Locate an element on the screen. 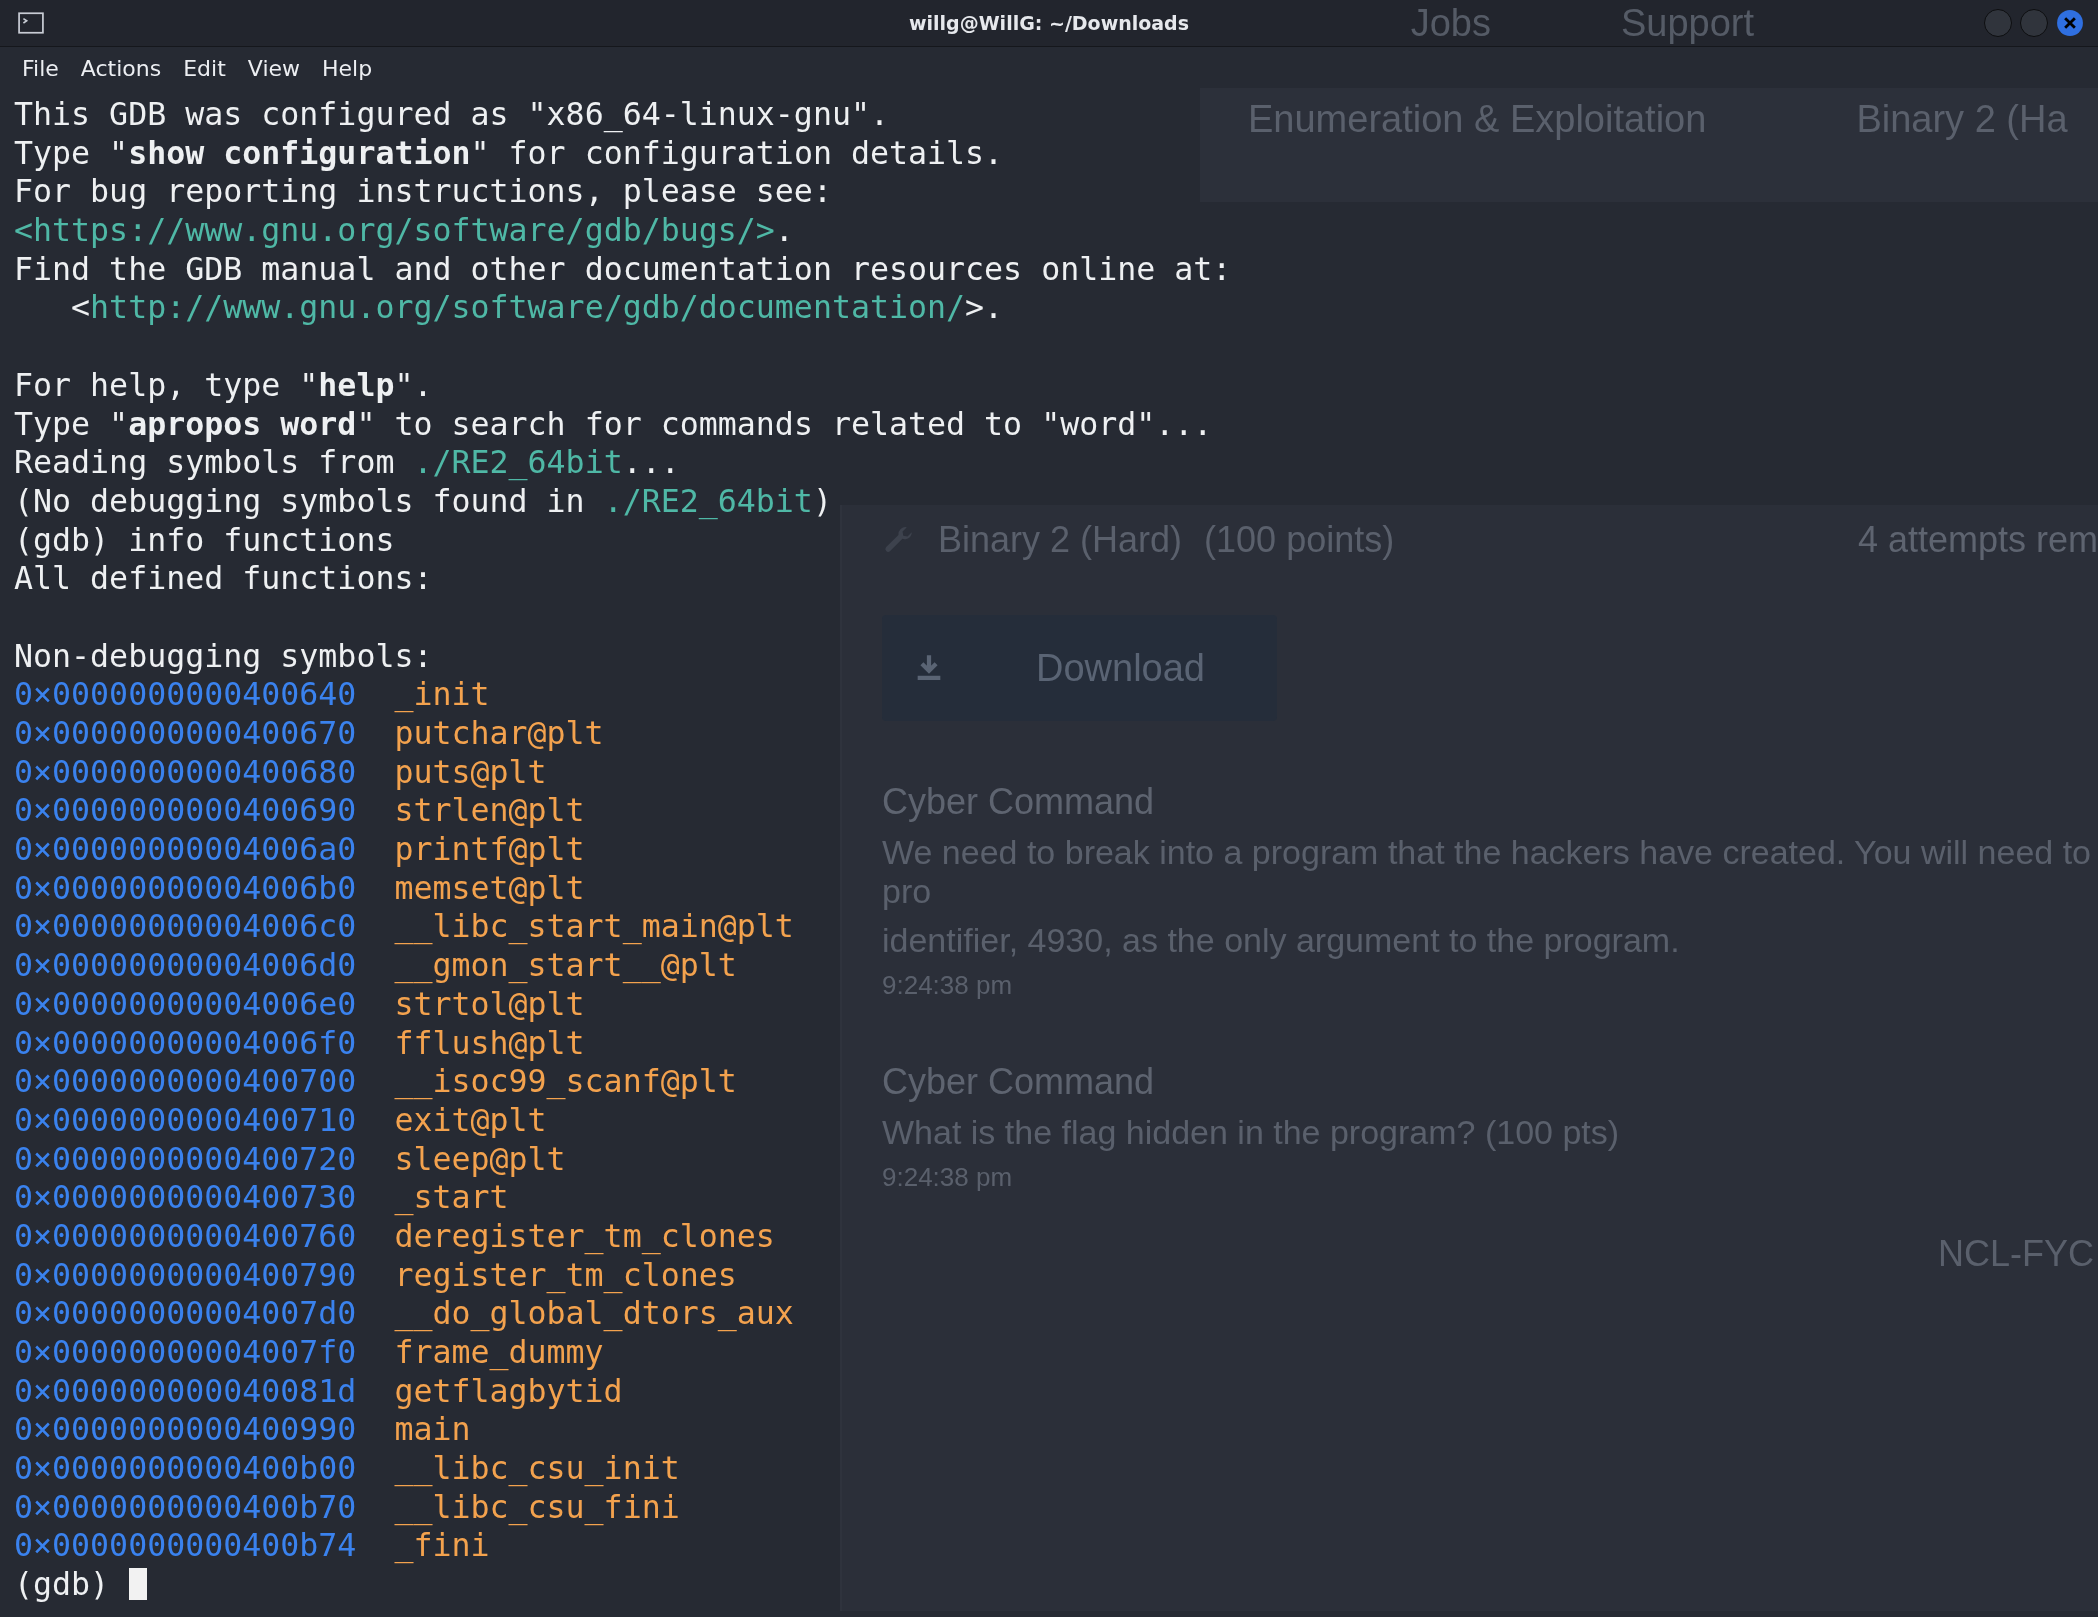 This screenshot has width=2098, height=1617. maximize-button is located at coordinates (2034, 23).